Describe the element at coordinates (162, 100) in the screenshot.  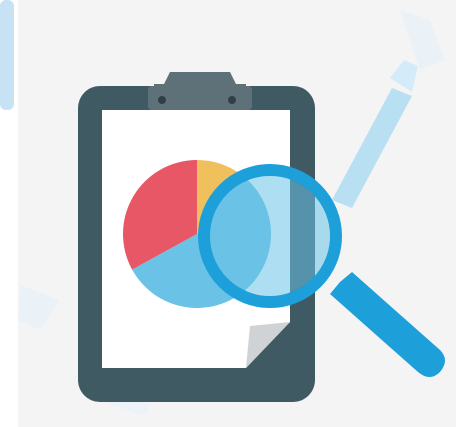
I see `clip-hole-left` at that location.